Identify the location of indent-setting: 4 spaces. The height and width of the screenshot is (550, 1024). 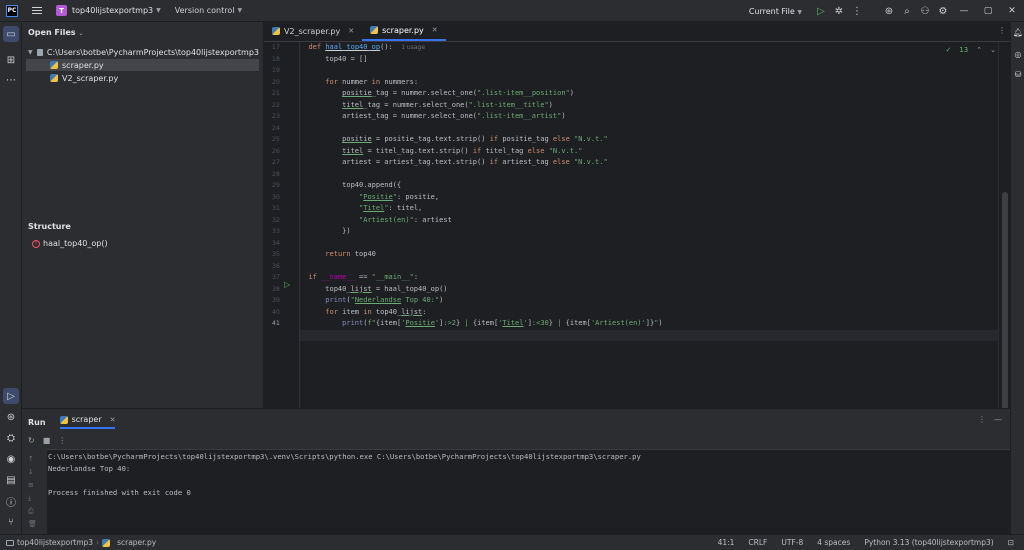
(833, 542).